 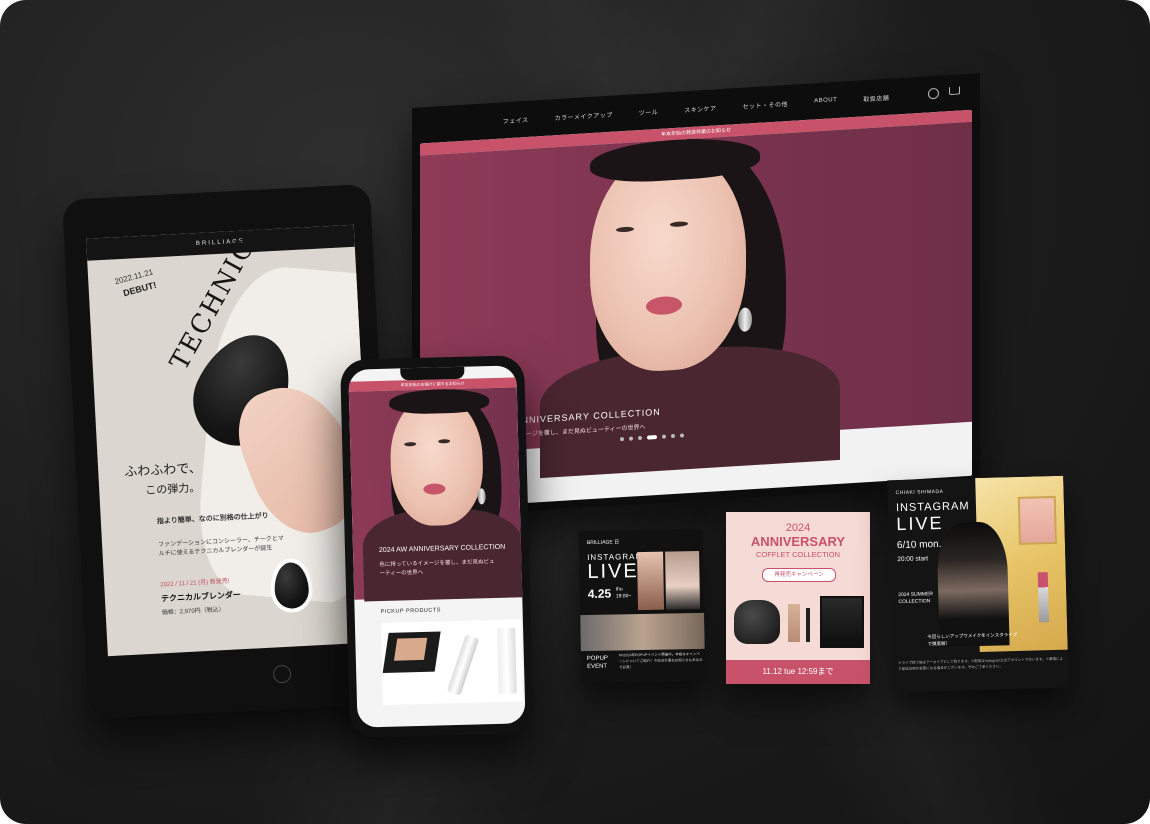 I want to click on card2-title: ANNIVERSARY, so click(x=798, y=541).